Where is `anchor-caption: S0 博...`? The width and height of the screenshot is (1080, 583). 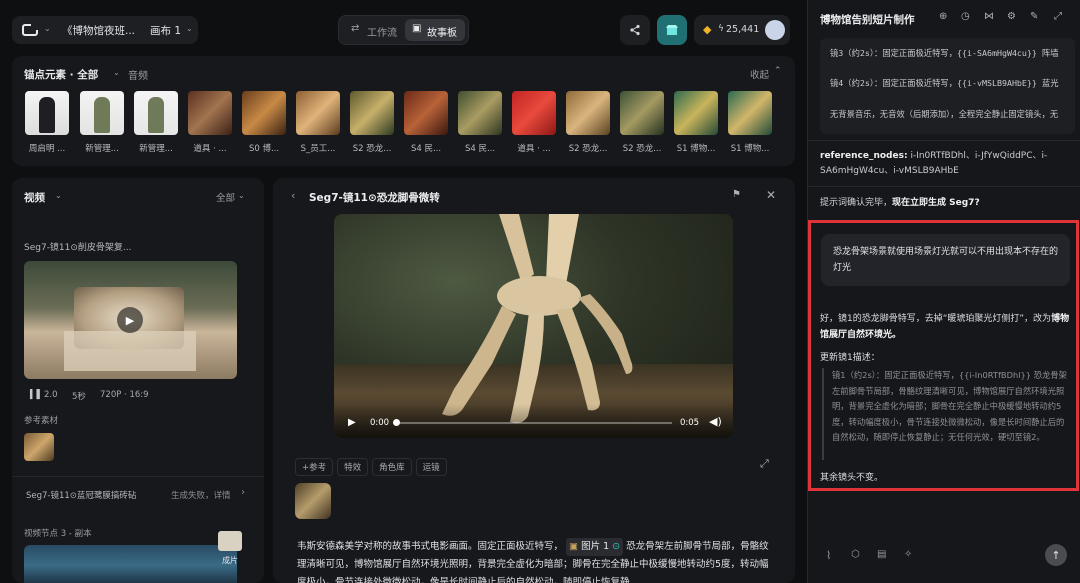
anchor-caption: S0 博... is located at coordinates (264, 149).